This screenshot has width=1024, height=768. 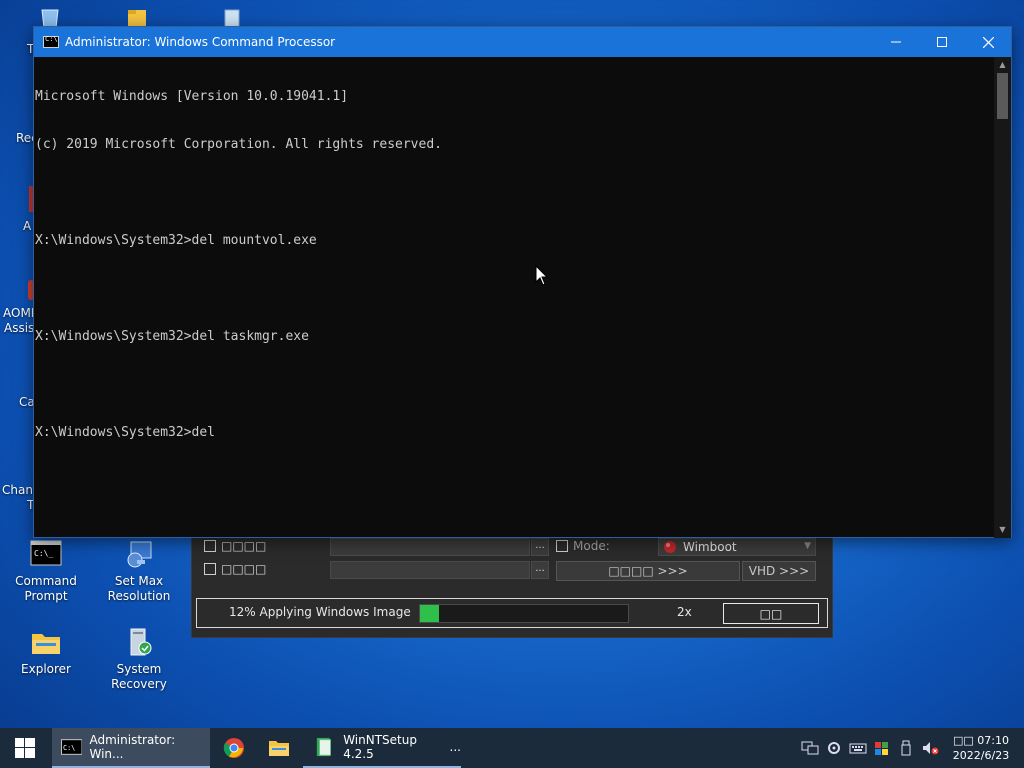 I want to click on winntsetup-row-1-label: □□□□, so click(x=244, y=546).